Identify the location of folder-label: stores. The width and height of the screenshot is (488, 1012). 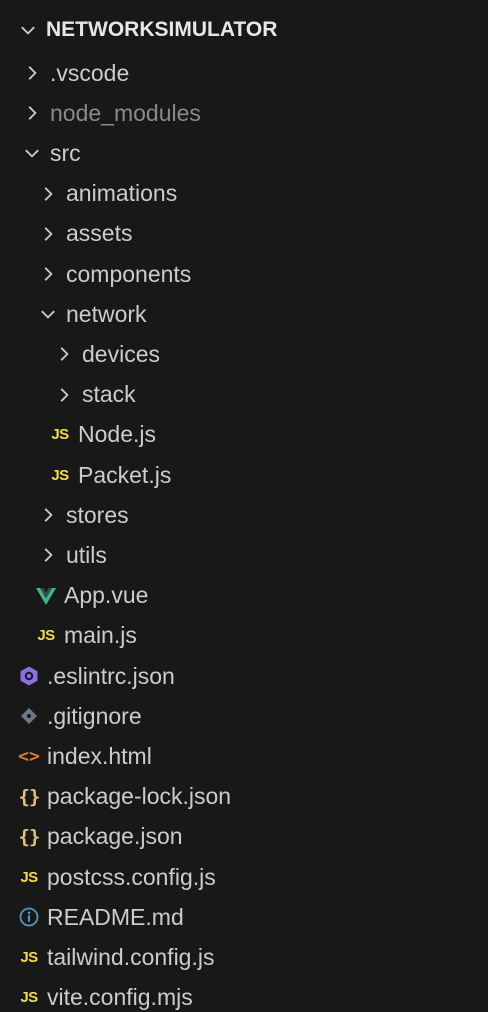
(97, 514).